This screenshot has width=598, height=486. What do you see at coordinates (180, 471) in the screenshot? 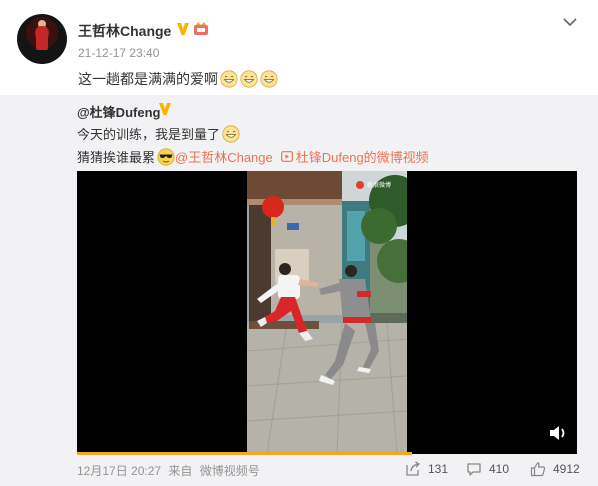
I see `source-from-label: 来自` at bounding box center [180, 471].